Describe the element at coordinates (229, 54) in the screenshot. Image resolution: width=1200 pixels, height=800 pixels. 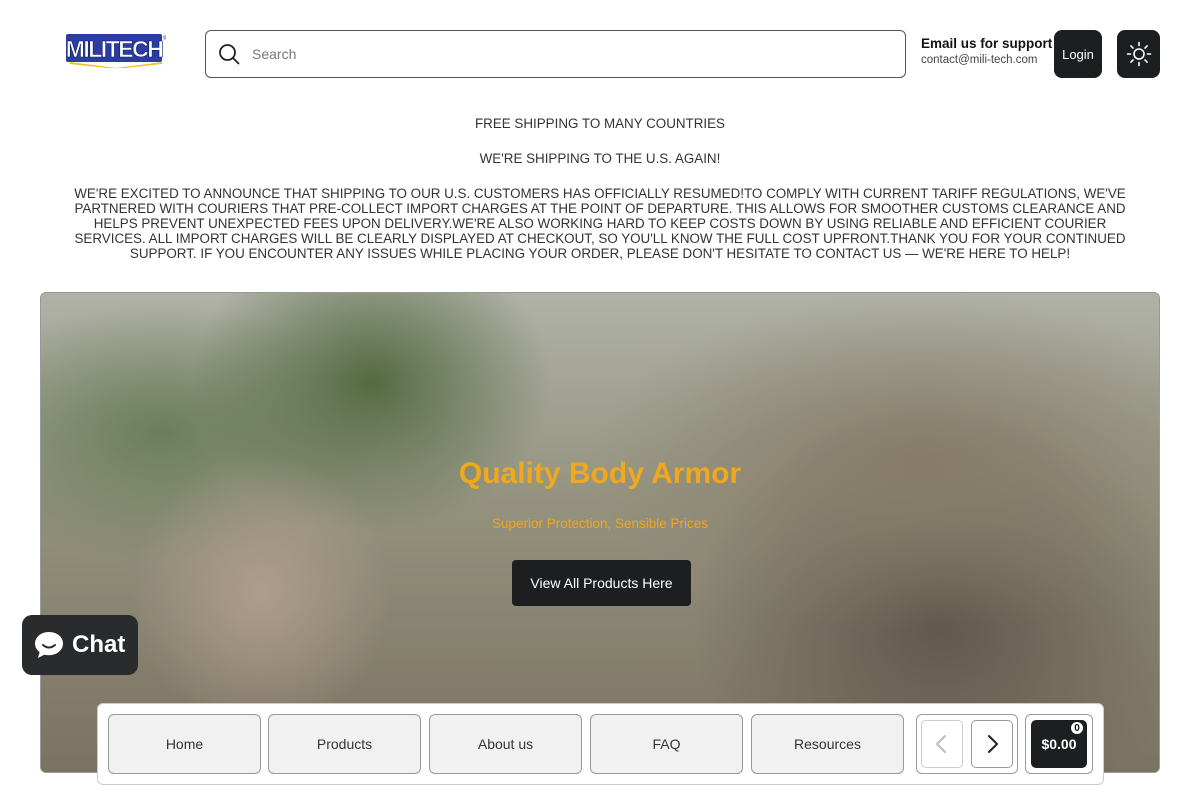
I see `search-icon` at that location.